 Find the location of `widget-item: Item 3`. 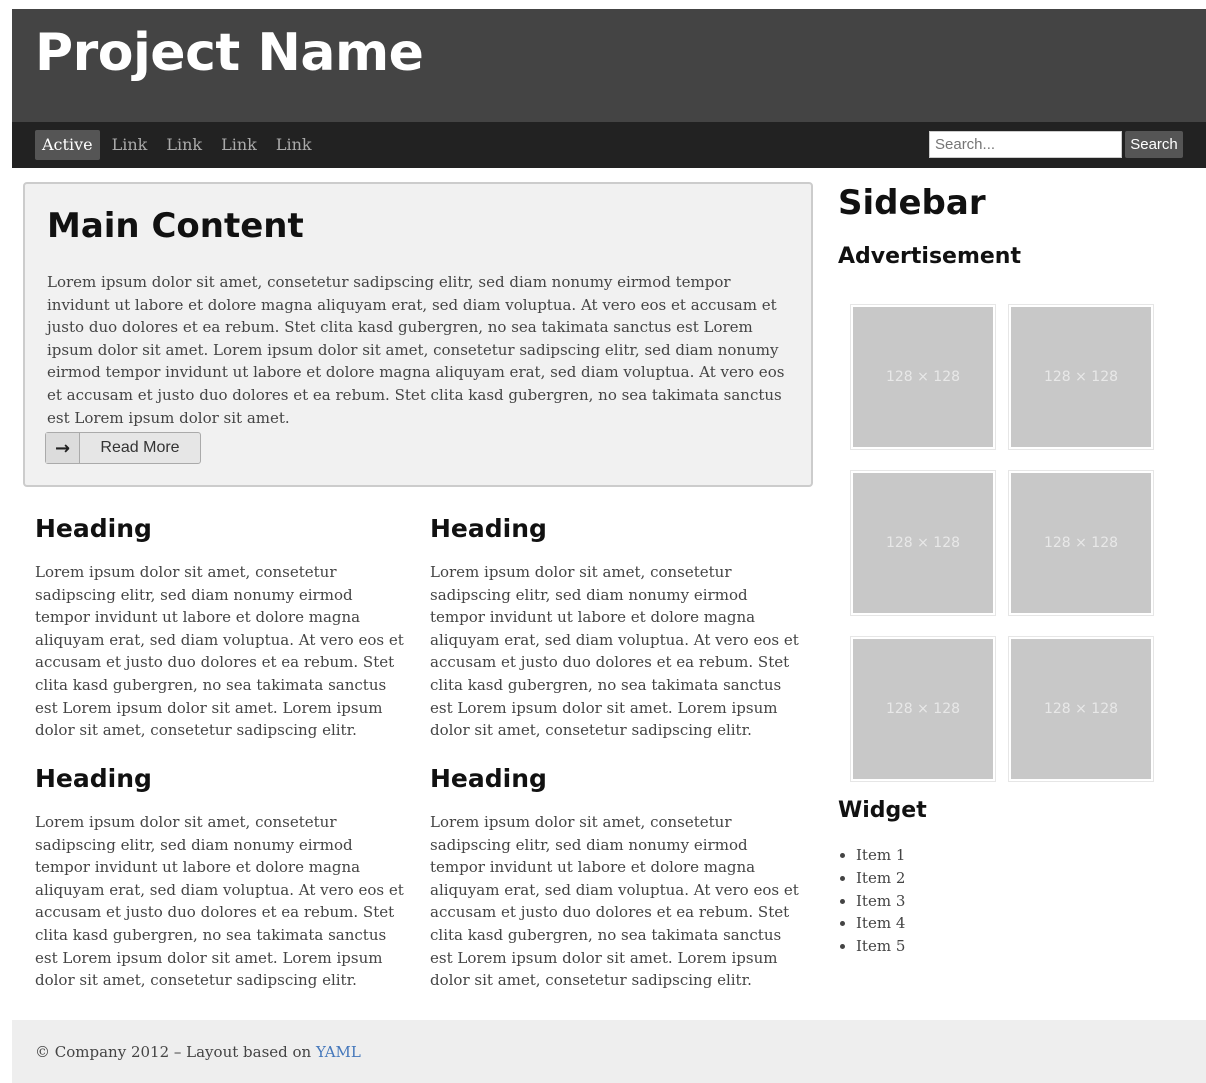

widget-item: Item 3 is located at coordinates (997, 901).